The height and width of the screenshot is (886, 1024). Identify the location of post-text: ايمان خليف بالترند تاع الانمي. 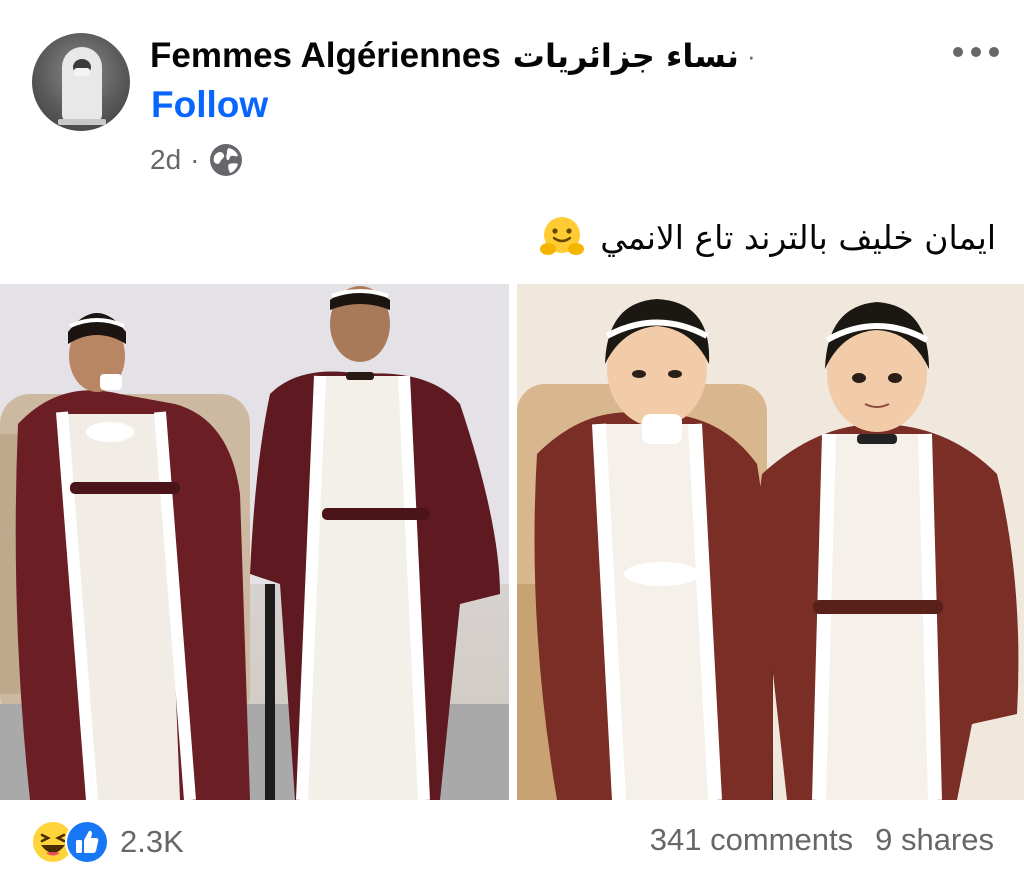
(767, 237).